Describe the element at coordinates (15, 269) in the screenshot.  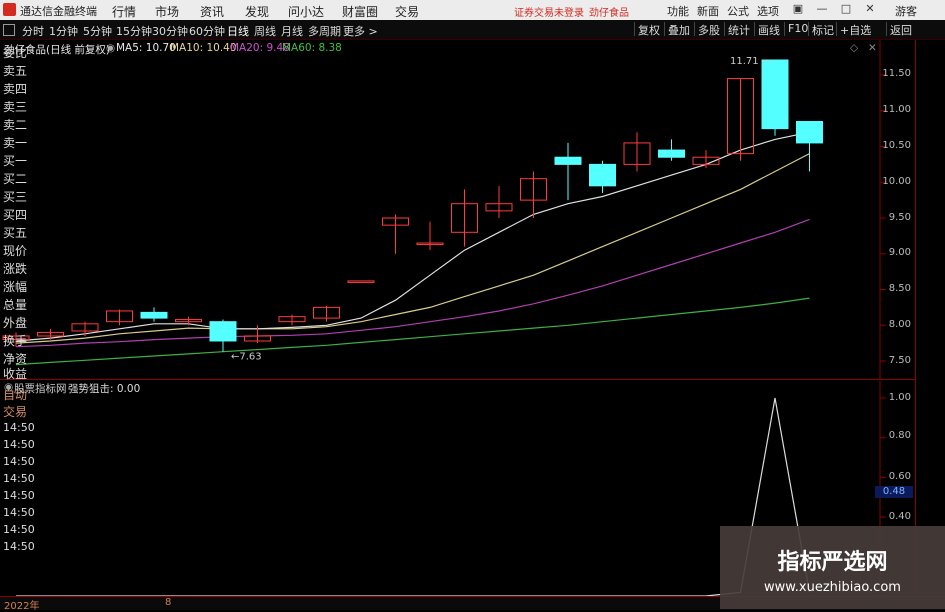
I see `label-change: 涨跌` at that location.